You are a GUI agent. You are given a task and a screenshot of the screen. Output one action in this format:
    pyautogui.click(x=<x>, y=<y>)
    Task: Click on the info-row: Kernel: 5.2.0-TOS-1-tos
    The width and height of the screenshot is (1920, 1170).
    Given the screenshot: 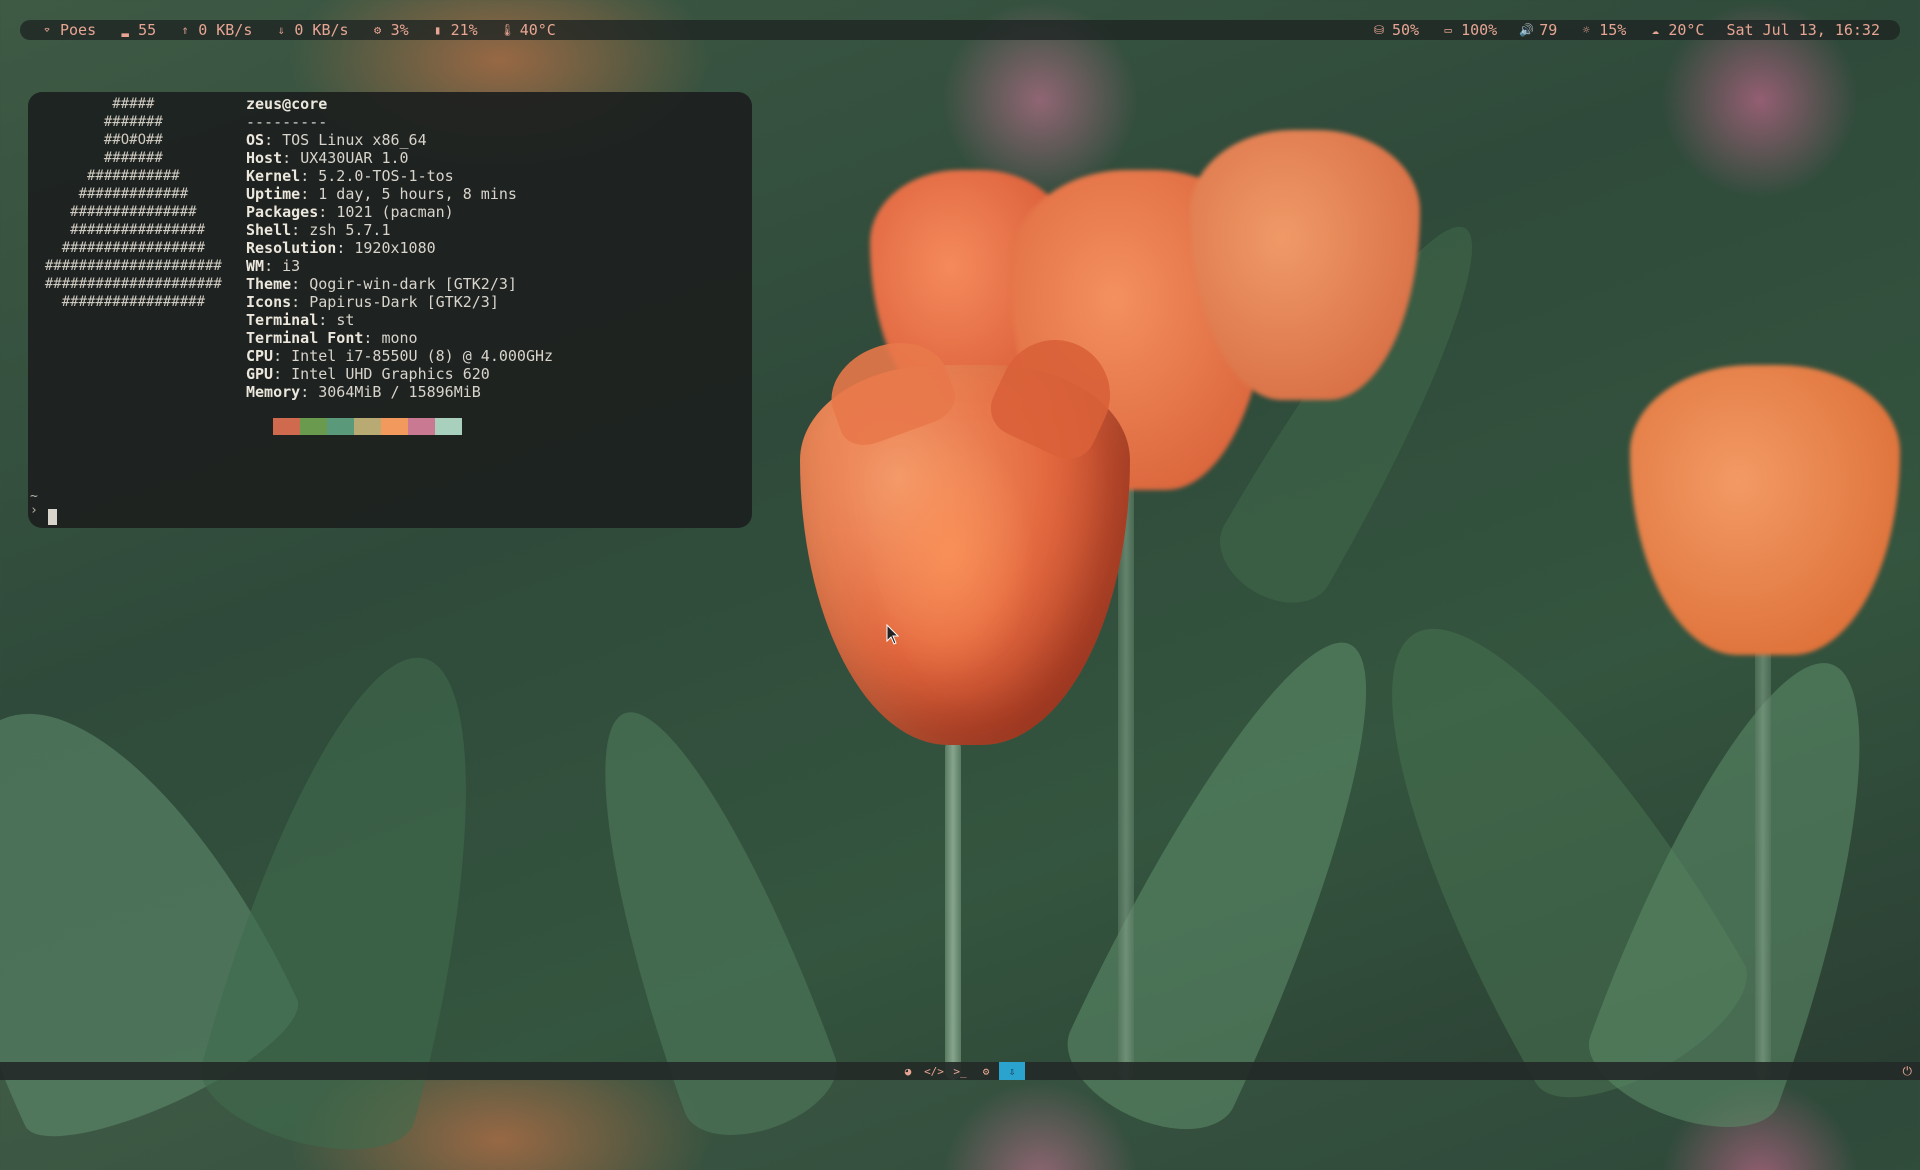 What is the action you would take?
    pyautogui.click(x=399, y=176)
    